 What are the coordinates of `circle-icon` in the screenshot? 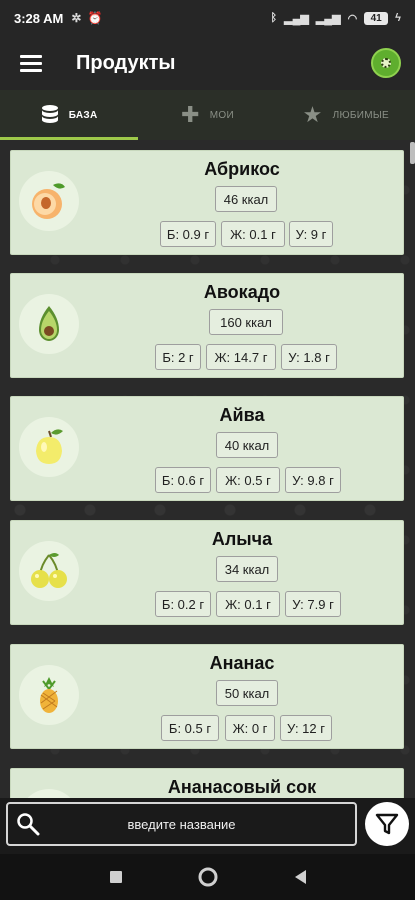 It's located at (207, 877).